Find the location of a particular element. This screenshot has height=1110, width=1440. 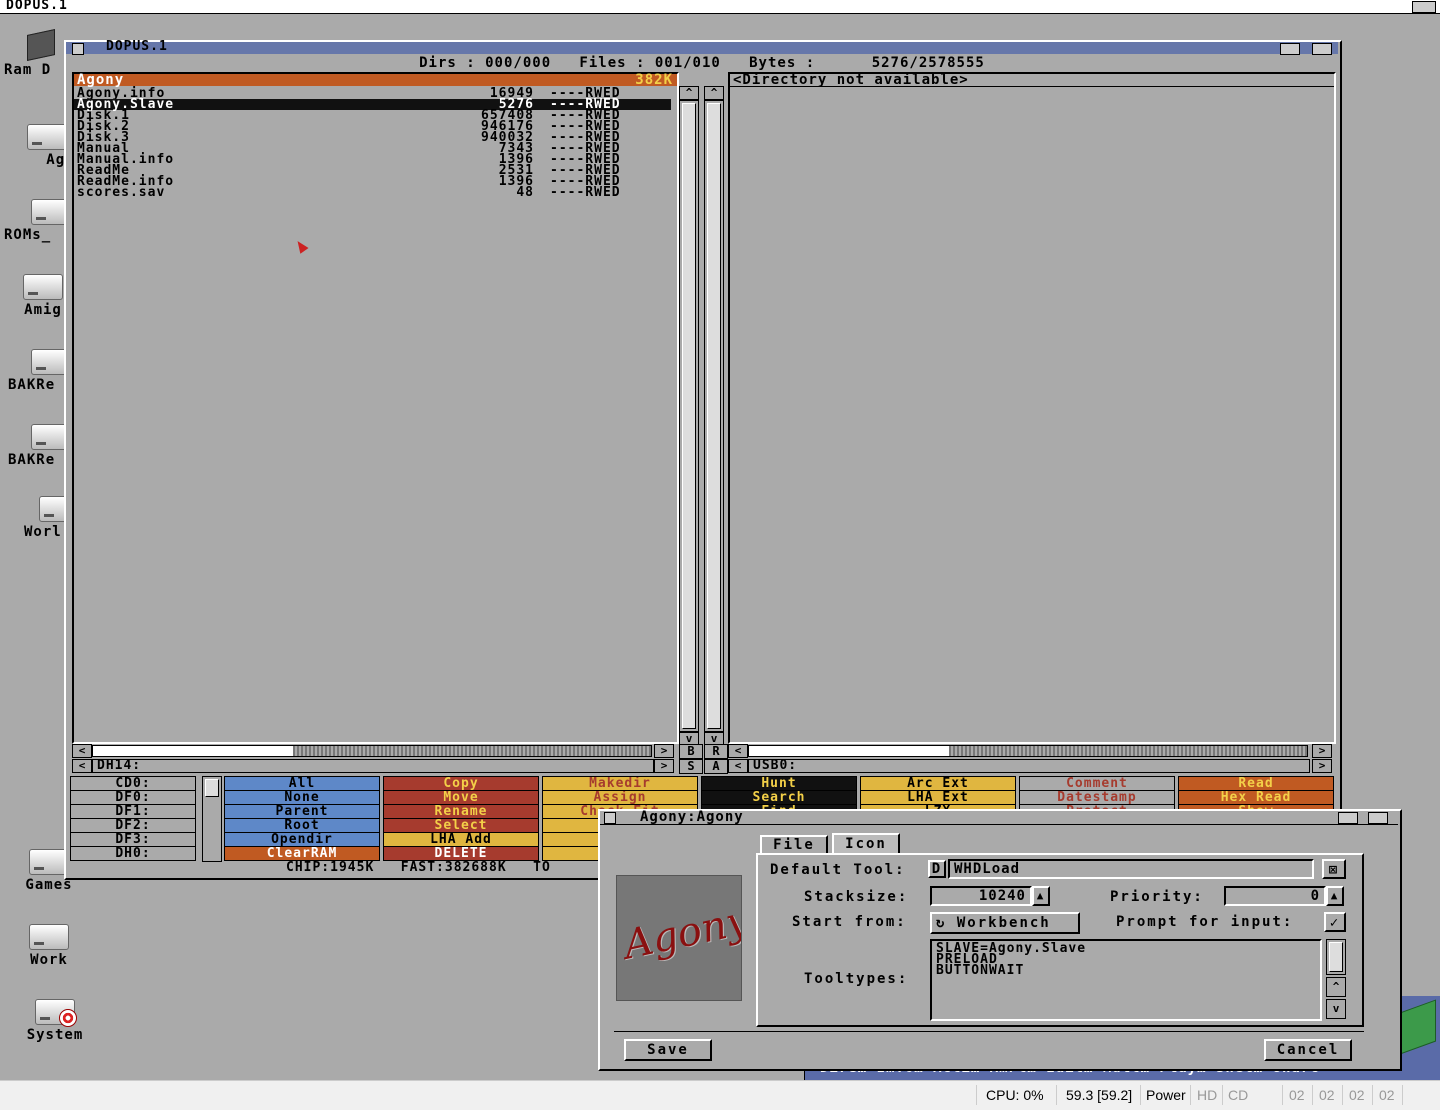

save-button: Save is located at coordinates (668, 1050).